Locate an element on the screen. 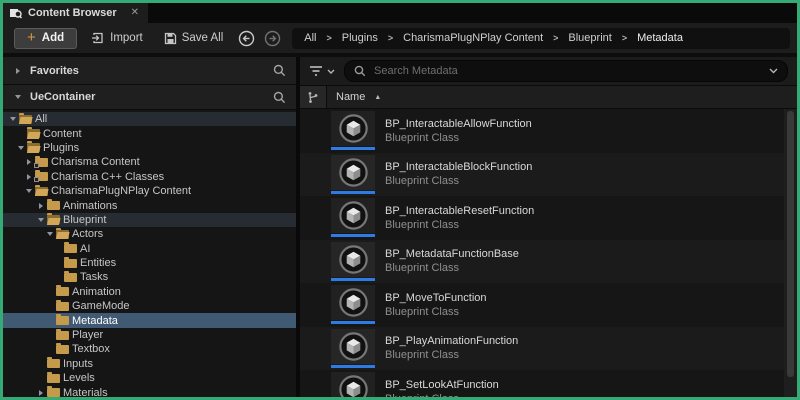 The width and height of the screenshot is (800, 400). chevron-down-icon is located at coordinates (773, 71).